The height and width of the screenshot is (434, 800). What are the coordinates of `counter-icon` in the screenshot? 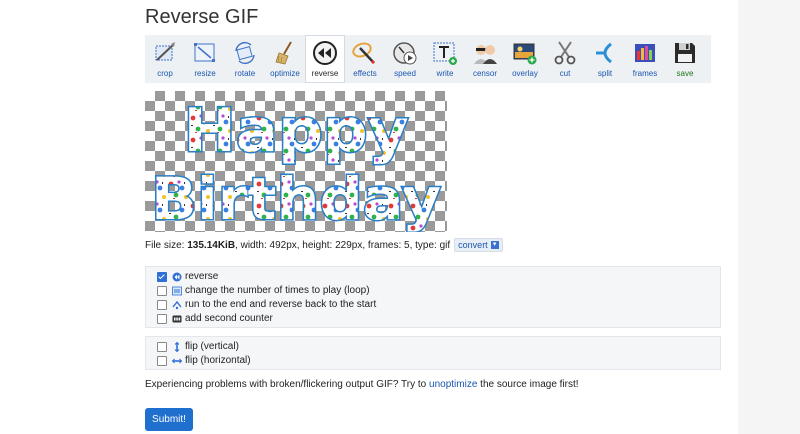 It's located at (177, 318).